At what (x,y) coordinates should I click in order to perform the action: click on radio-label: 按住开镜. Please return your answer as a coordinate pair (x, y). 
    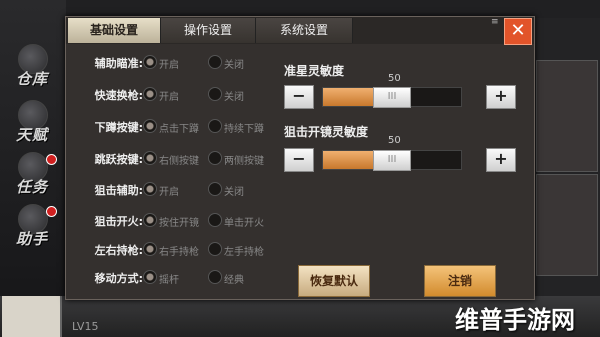
    Looking at the image, I should click on (179, 223).